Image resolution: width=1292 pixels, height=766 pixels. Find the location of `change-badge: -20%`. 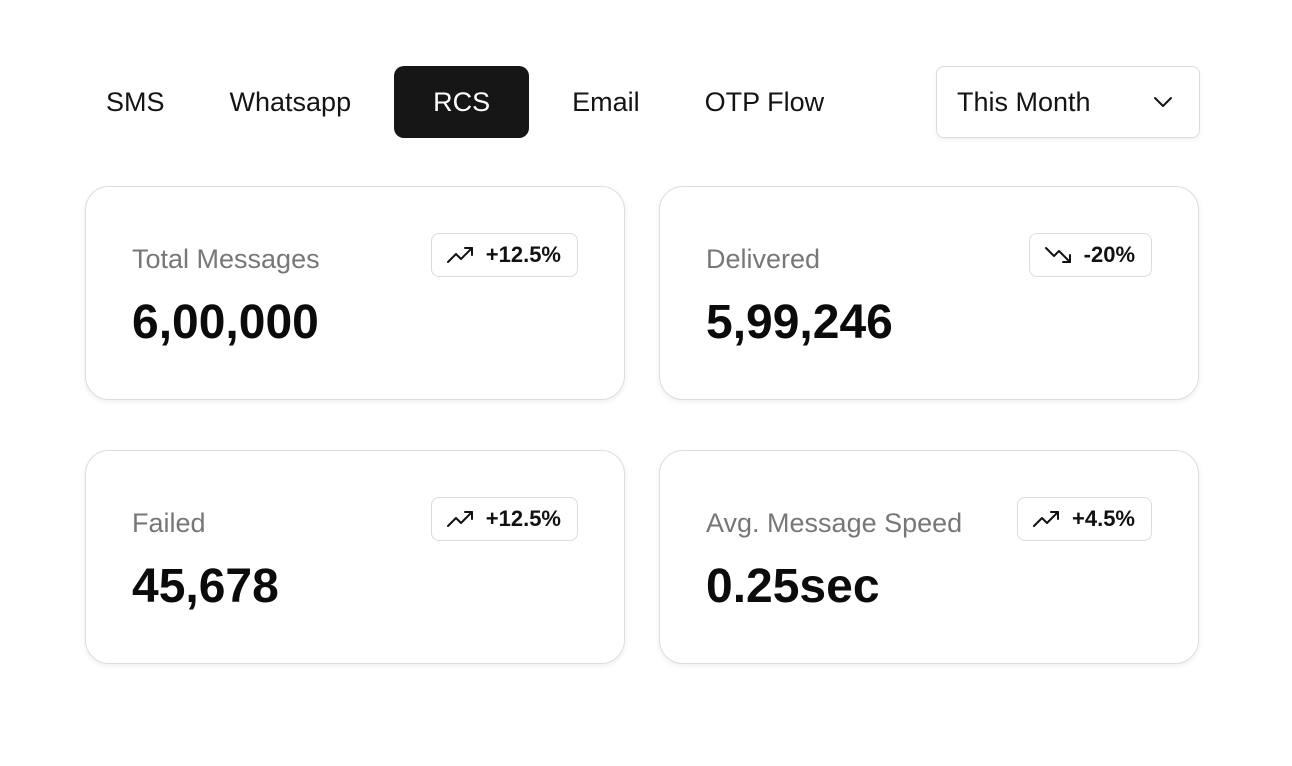

change-badge: -20% is located at coordinates (1090, 255).